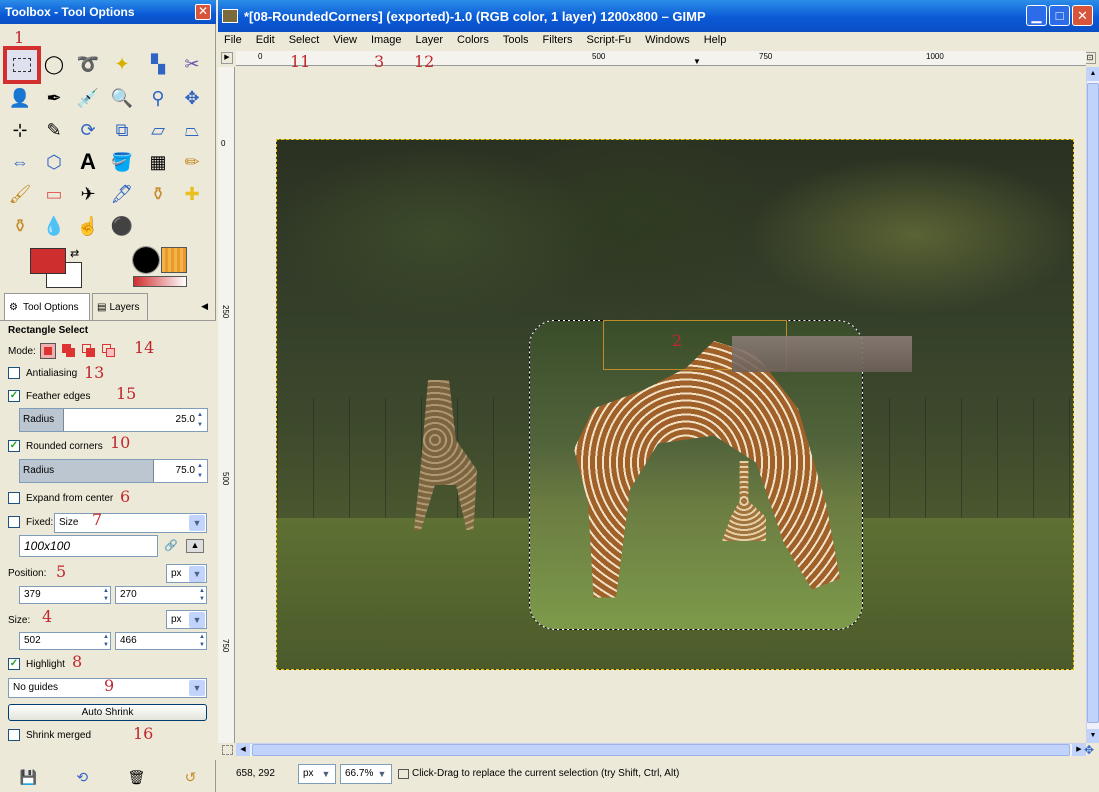 This screenshot has height=792, width=1099. What do you see at coordinates (20, 194) in the screenshot?
I see `paintbrush-tool: 🖌` at bounding box center [20, 194].